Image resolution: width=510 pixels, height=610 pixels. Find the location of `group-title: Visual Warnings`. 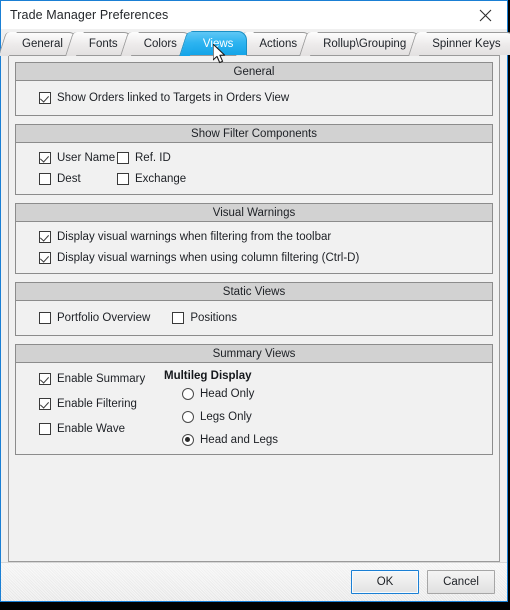

group-title: Visual Warnings is located at coordinates (254, 213).